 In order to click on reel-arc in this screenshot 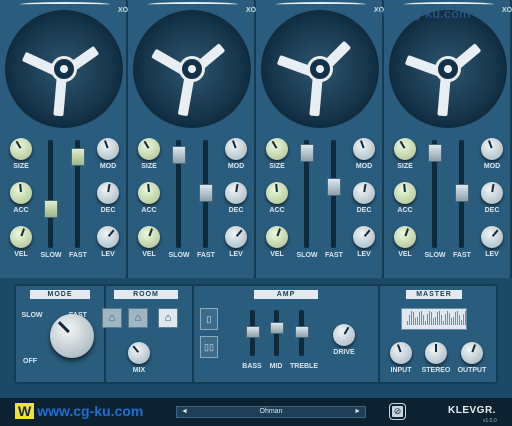, I will do `click(193, 4)`.